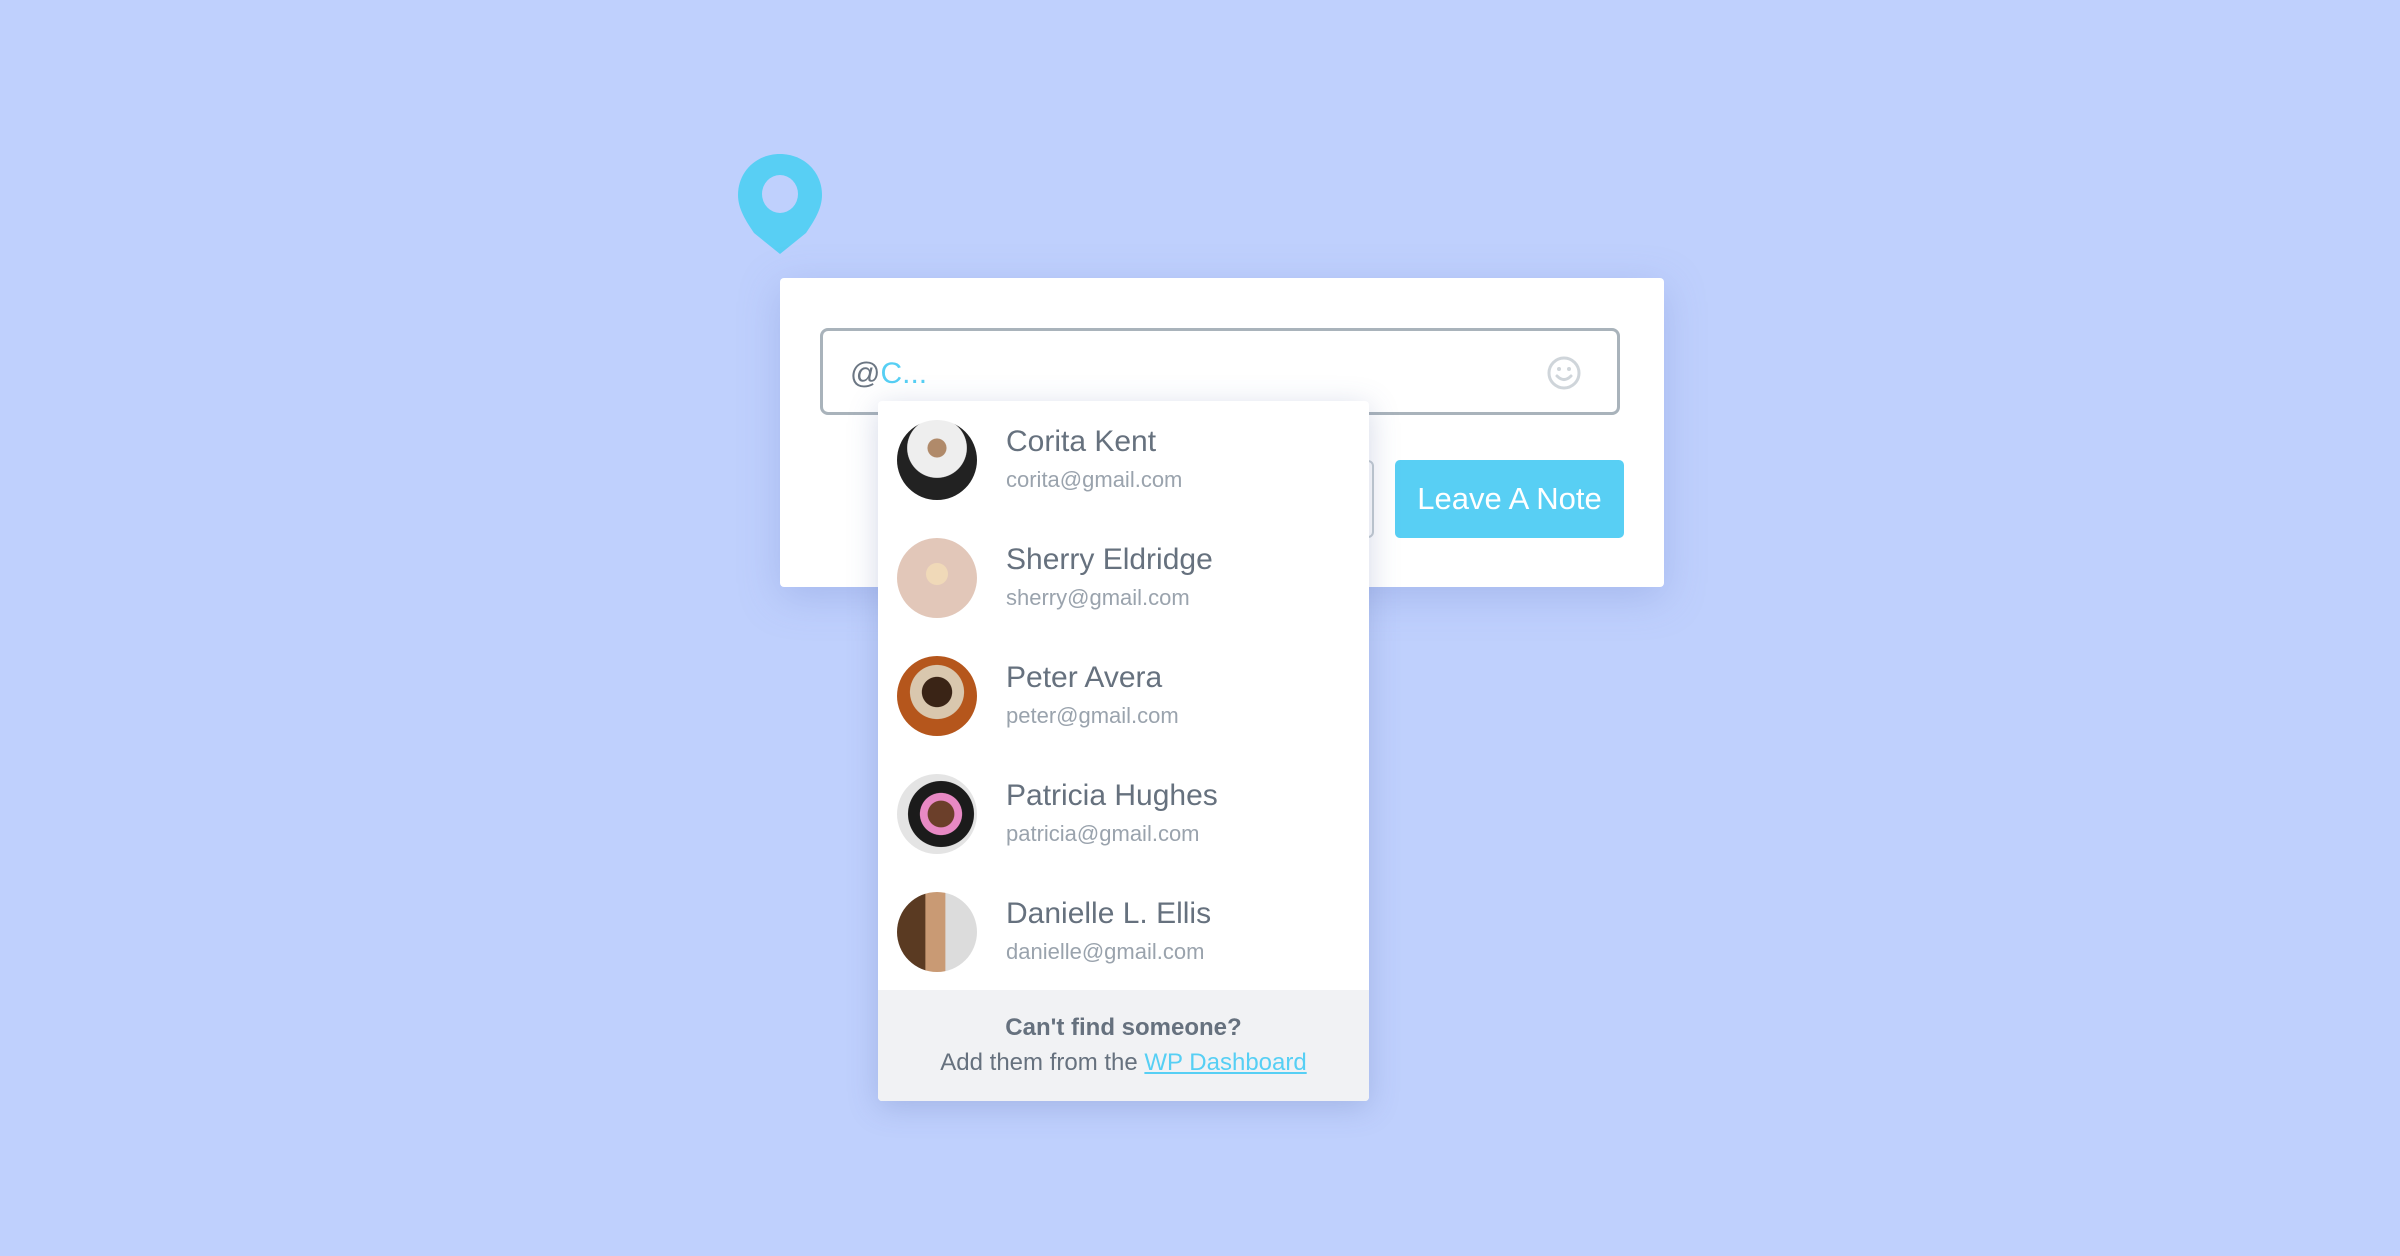  What do you see at coordinates (1123, 578) in the screenshot?
I see `suggestion-item: Sherry Eldridge sherry@gmail.com` at bounding box center [1123, 578].